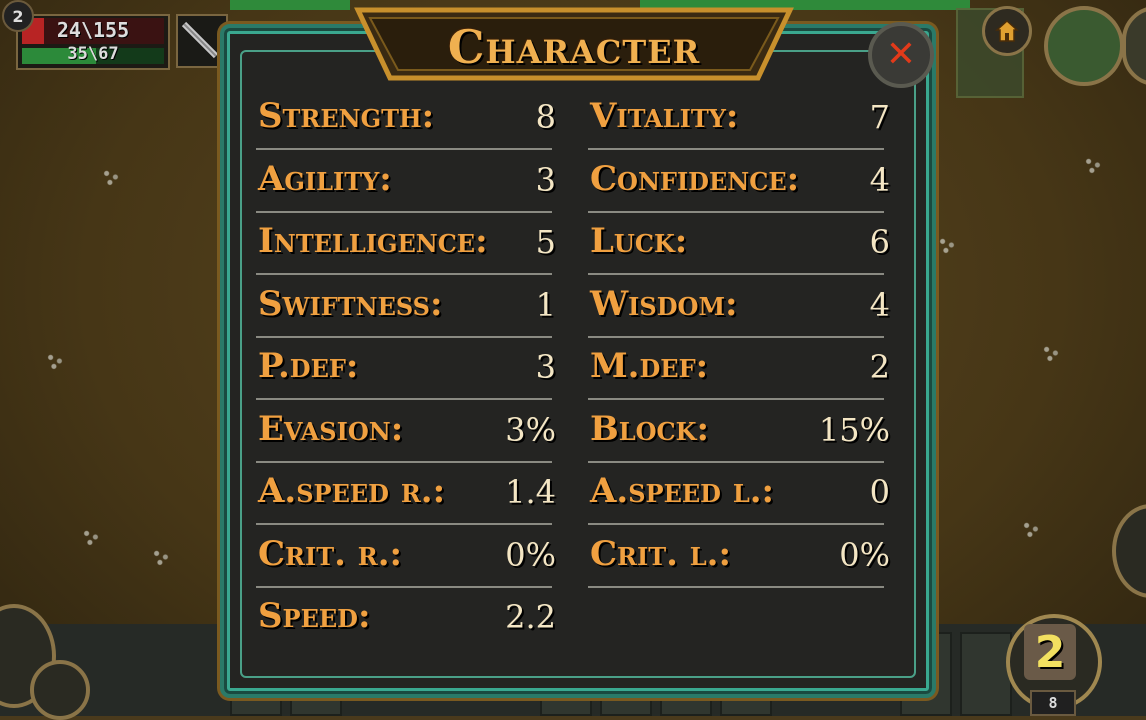 The image size is (1146, 720). I want to click on minimap-edge, so click(290, 5).